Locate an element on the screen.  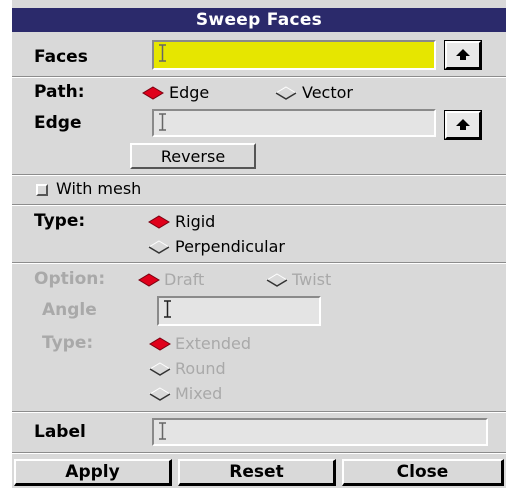
apply-button: Apply is located at coordinates (93, 472).